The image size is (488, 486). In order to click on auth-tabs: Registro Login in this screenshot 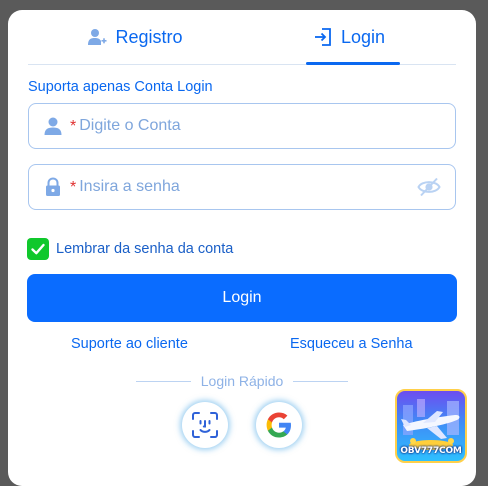, I will do `click(242, 37)`.